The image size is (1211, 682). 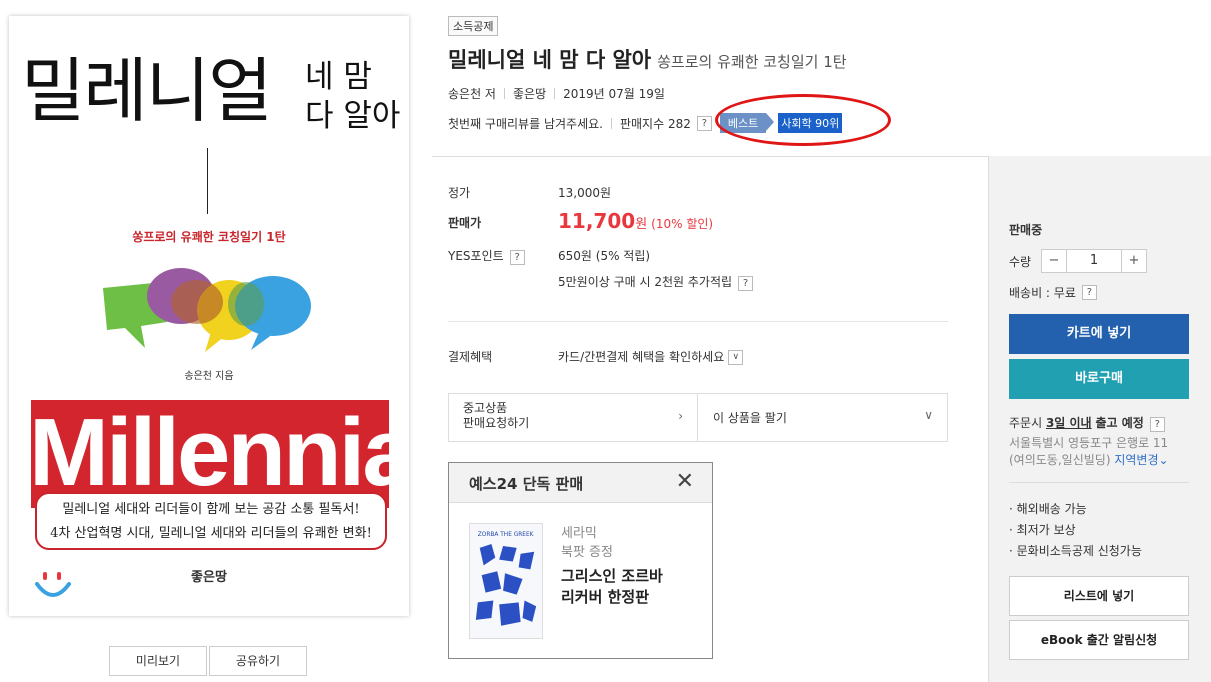 What do you see at coordinates (614, 94) in the screenshot?
I see `publish-date: 2019년 07월 19일` at bounding box center [614, 94].